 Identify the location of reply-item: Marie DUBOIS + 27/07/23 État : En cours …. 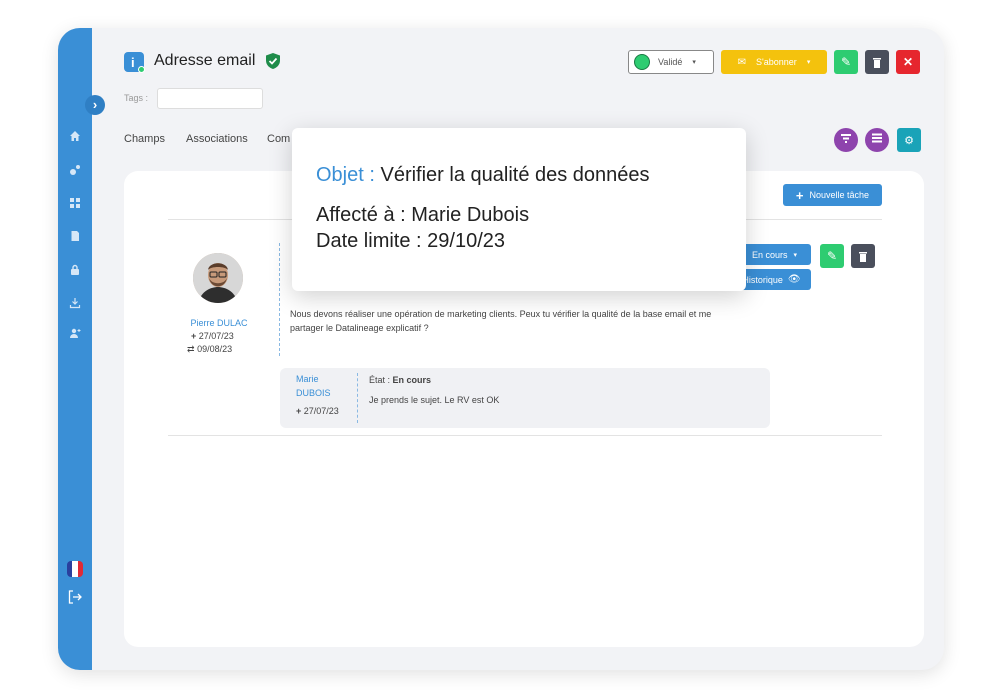
(525, 398).